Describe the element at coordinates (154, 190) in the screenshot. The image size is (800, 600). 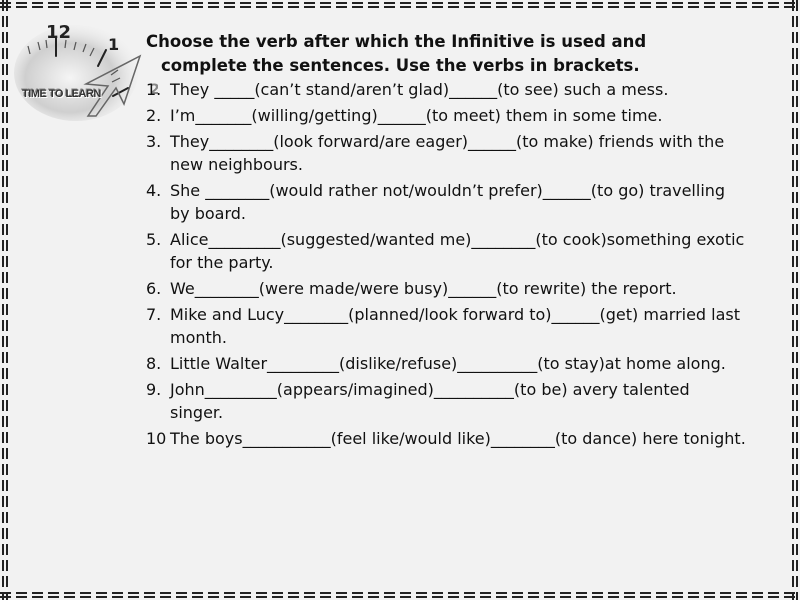
I see `exercise-number: 4.` at that location.